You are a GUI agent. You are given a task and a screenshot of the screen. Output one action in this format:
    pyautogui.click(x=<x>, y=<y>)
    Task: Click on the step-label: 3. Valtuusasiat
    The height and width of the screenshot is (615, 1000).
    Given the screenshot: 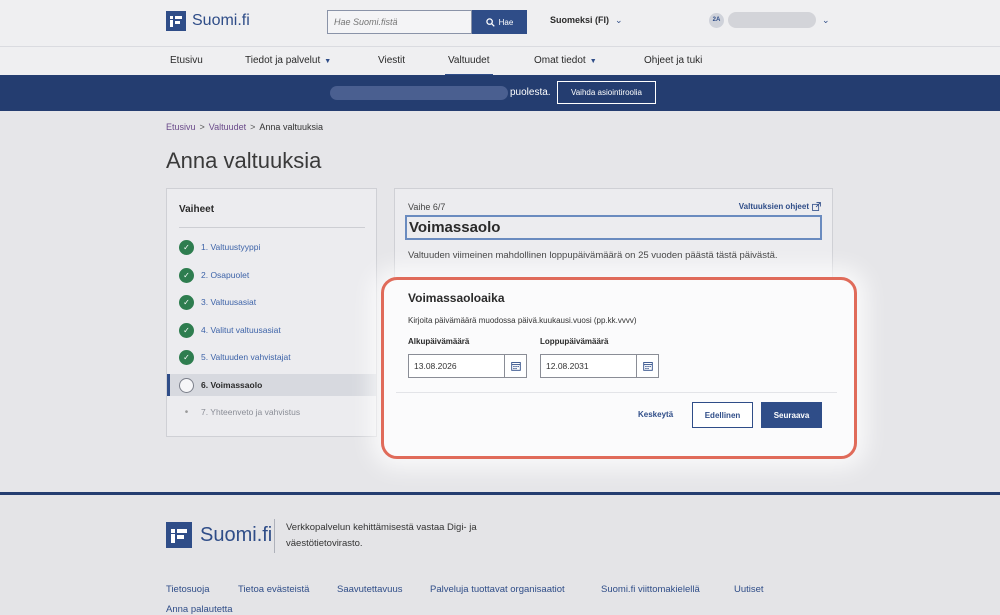 What is the action you would take?
    pyautogui.click(x=229, y=302)
    